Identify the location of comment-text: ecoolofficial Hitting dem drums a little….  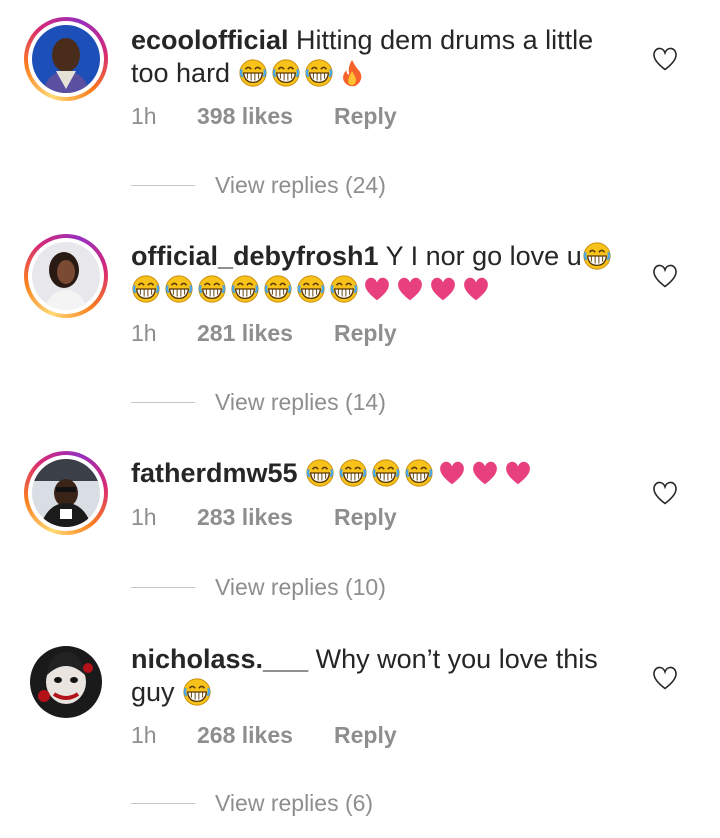
(376, 57).